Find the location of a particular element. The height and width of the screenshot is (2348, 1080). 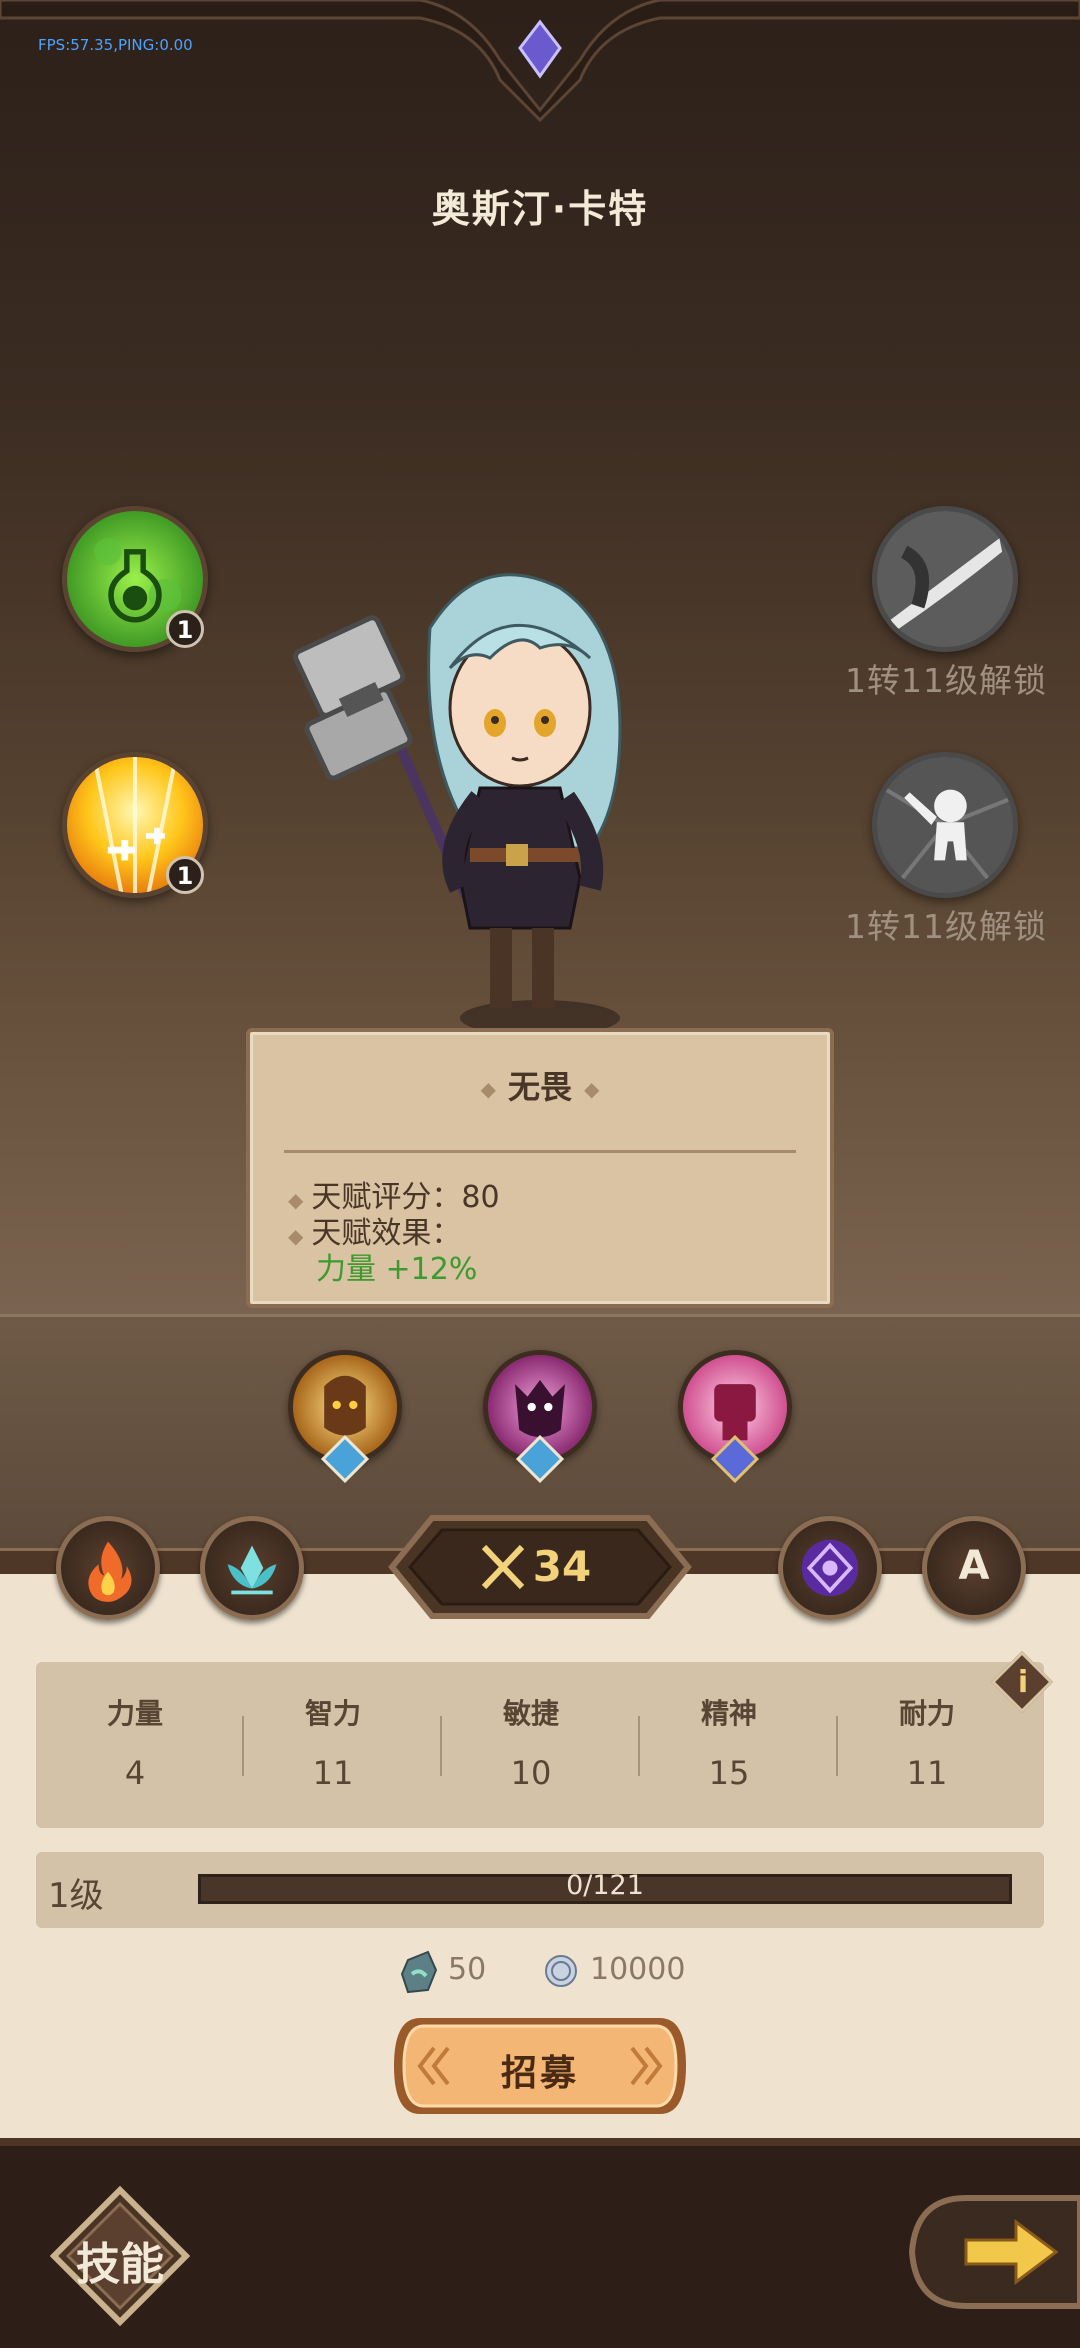

coin-cost: 10000 is located at coordinates (638, 1969).